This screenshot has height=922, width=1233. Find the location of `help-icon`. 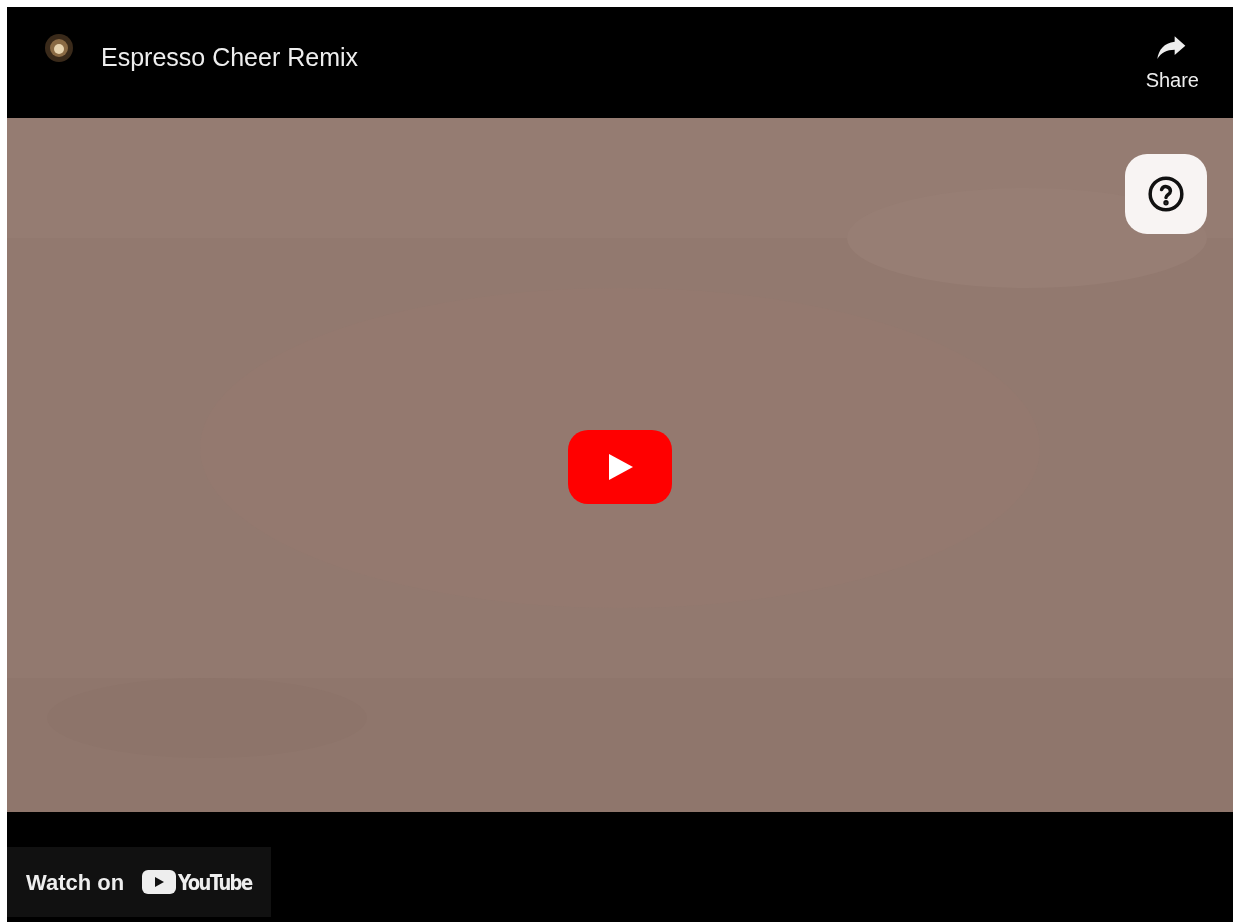

help-icon is located at coordinates (1166, 194).